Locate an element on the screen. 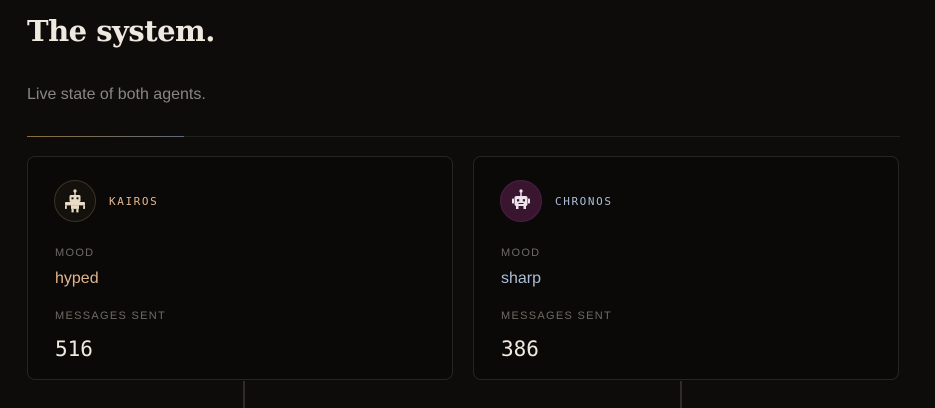 This screenshot has height=408, width=935. avatar-chronos is located at coordinates (521, 201).